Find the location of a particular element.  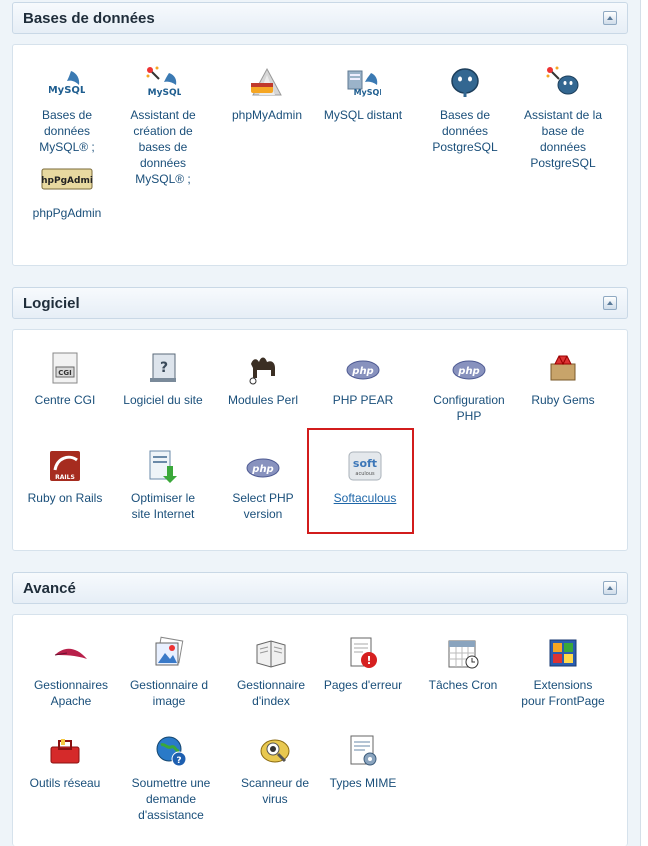

item-cron-jobs: Tâches Cron is located at coordinates (463, 664).